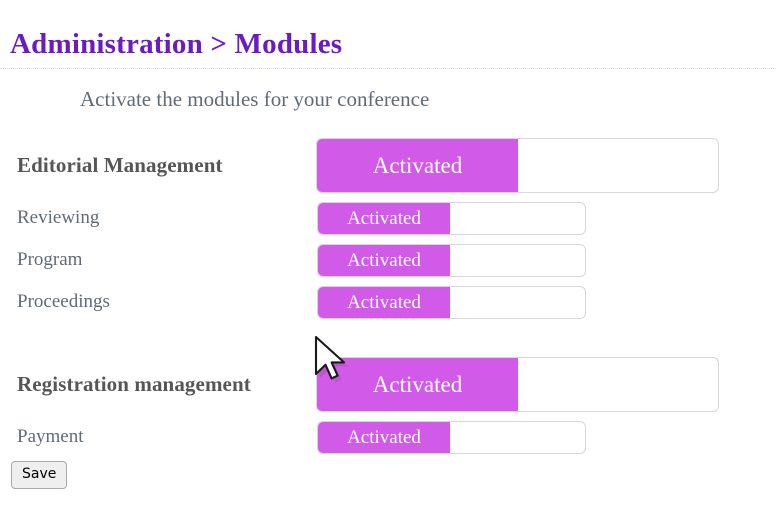 The image size is (776, 531). I want to click on module-toggle-payment: Activated, so click(451, 437).